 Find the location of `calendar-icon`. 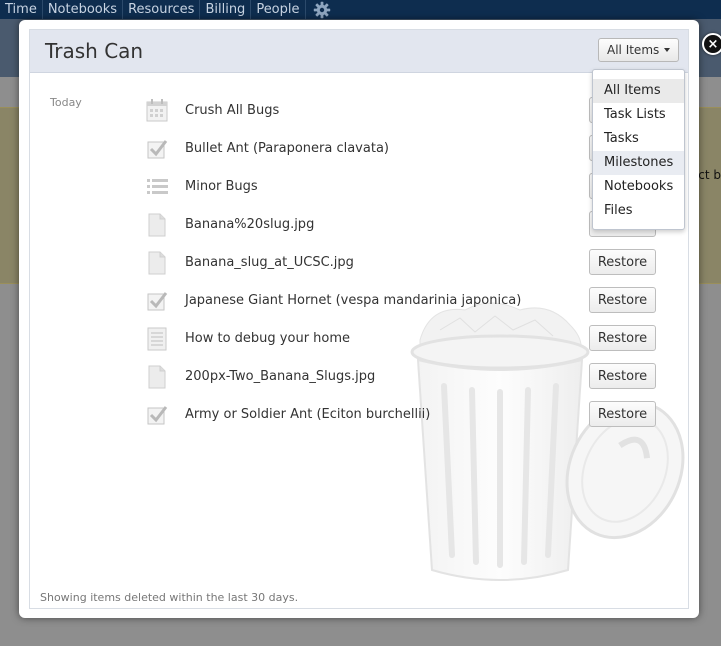

calendar-icon is located at coordinates (157, 110).